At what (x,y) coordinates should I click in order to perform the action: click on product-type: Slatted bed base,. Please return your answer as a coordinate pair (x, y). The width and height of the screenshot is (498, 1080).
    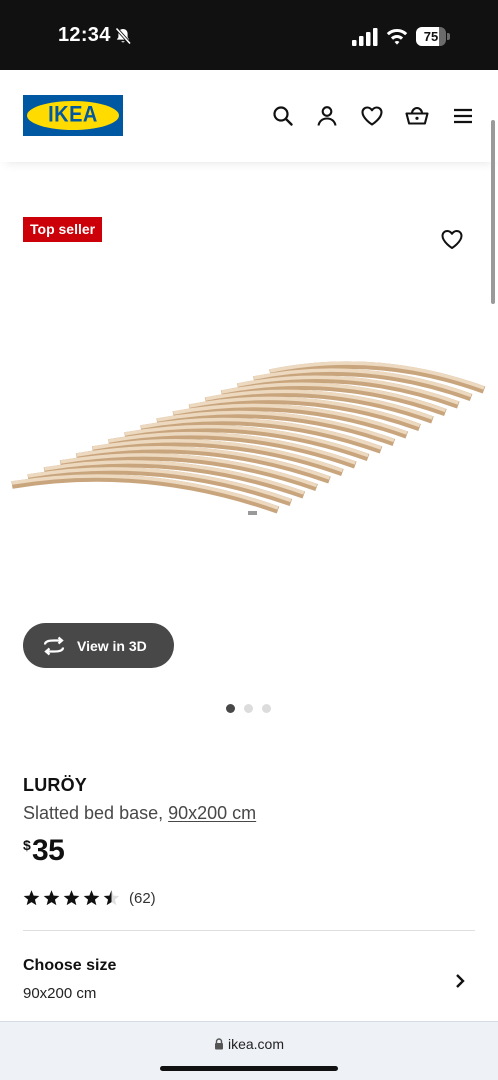
    Looking at the image, I should click on (96, 813).